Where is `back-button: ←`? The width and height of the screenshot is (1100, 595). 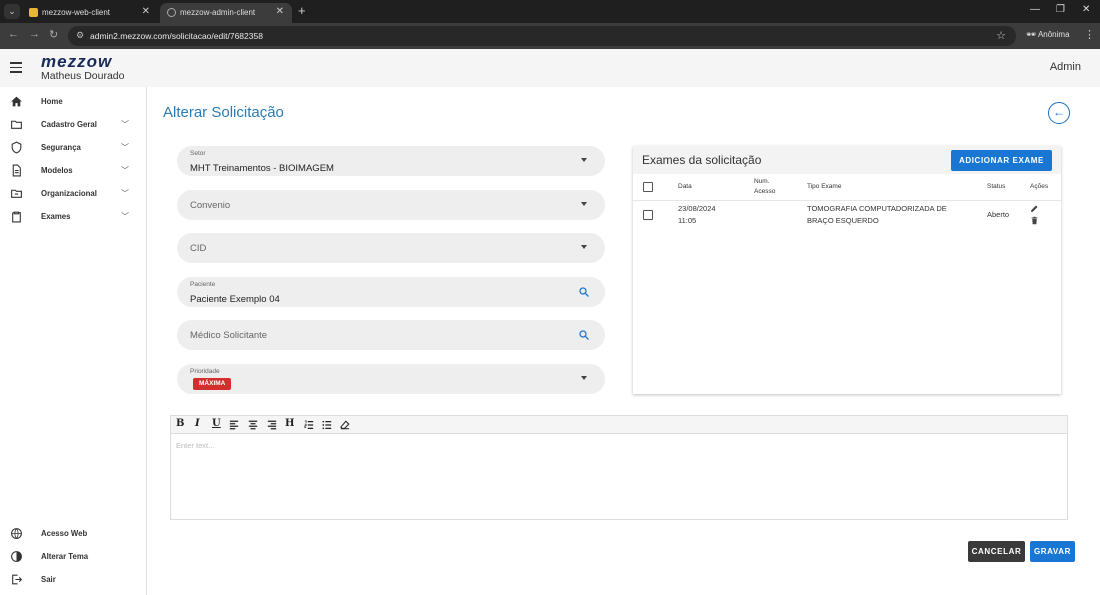
back-button: ← is located at coordinates (1059, 113).